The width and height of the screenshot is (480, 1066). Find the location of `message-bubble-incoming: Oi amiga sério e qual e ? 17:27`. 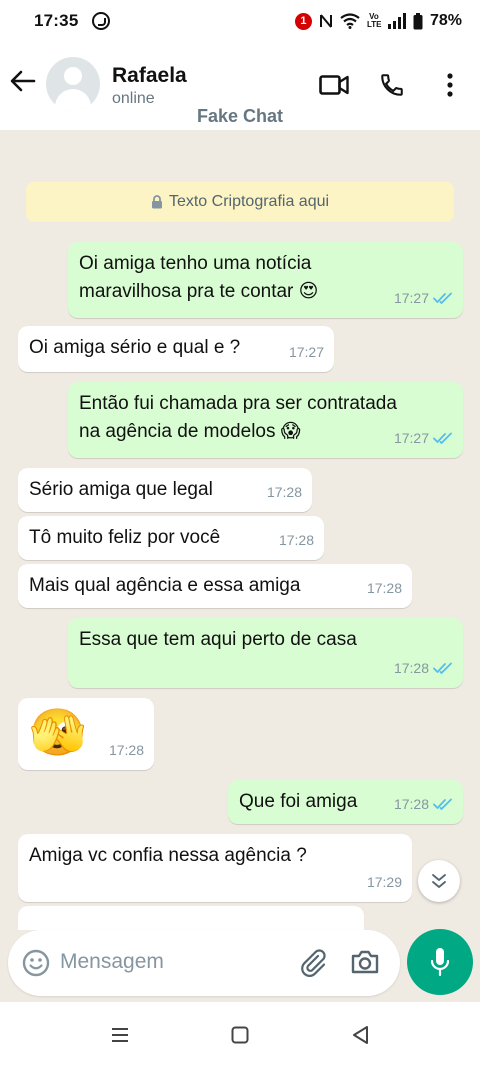

message-bubble-incoming: Oi amiga sério e qual e ? 17:27 is located at coordinates (176, 349).